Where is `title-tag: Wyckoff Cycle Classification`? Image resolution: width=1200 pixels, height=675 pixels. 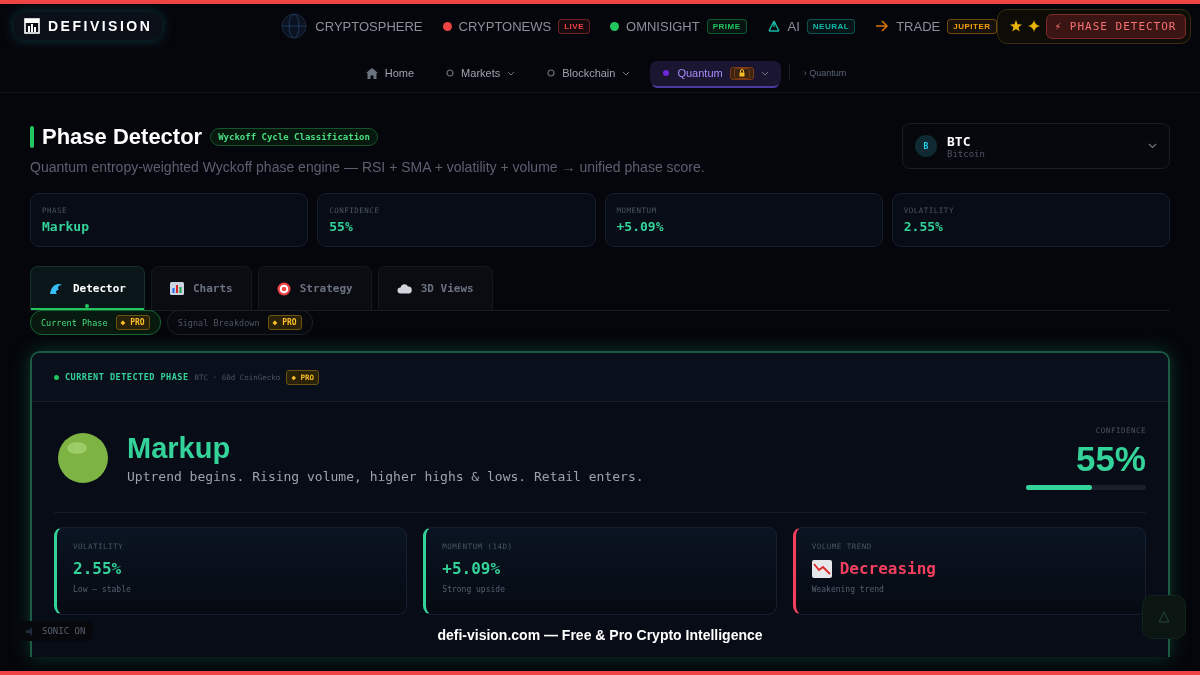
title-tag: Wyckoff Cycle Classification is located at coordinates (294, 137).